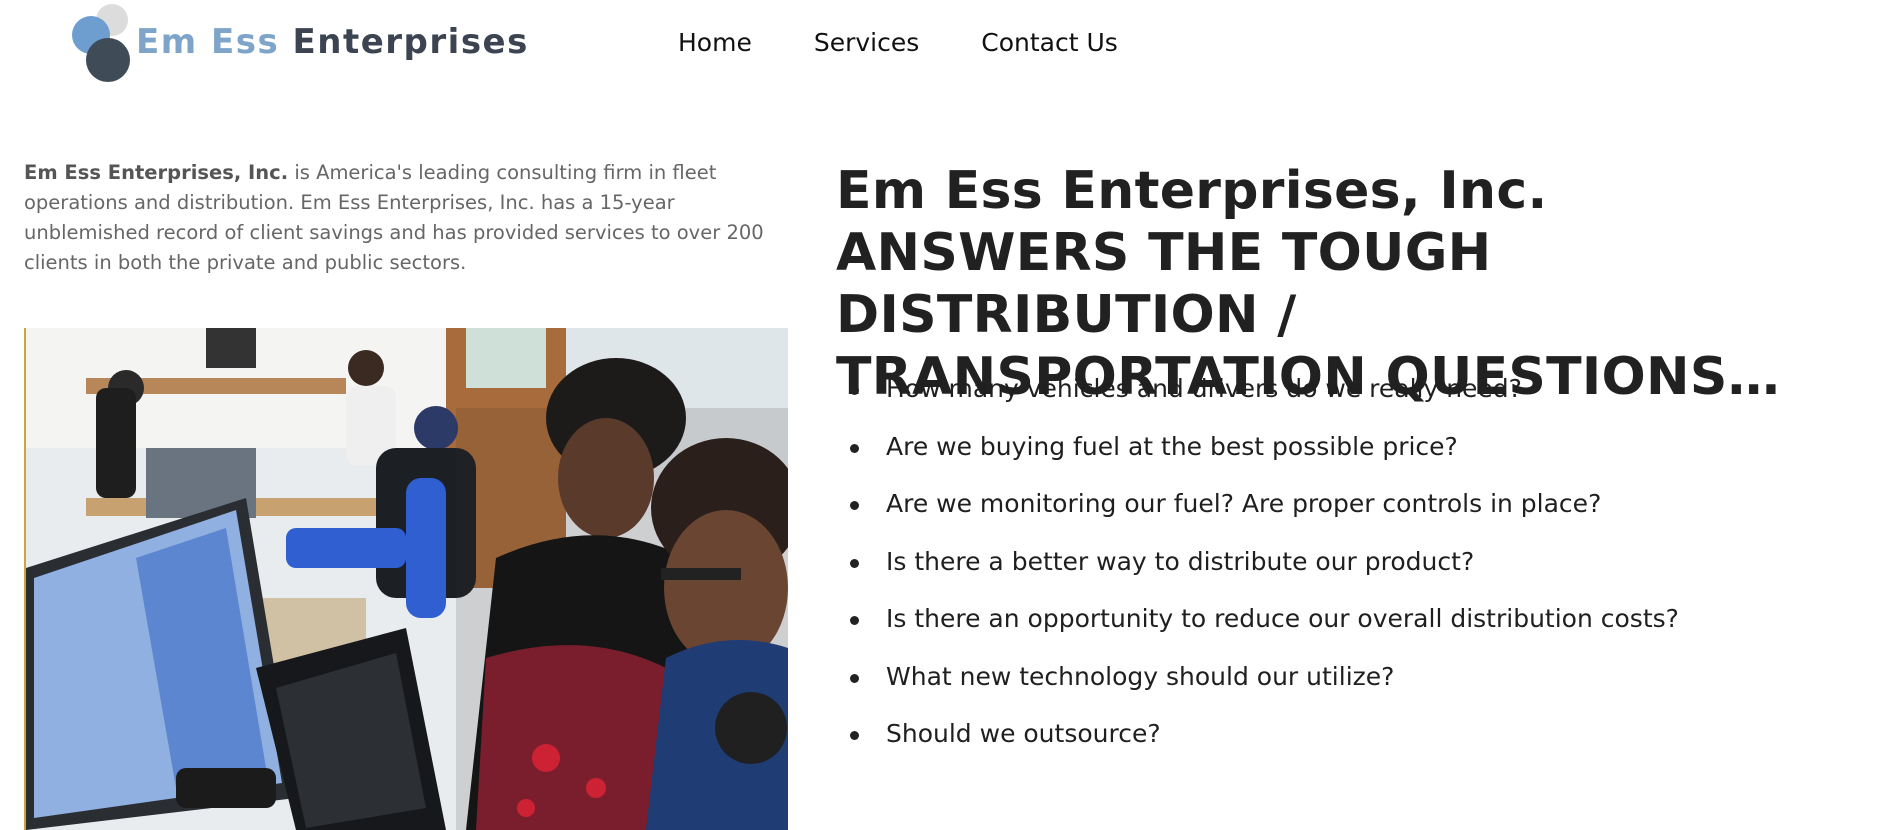 This screenshot has height=830, width=1877. I want to click on main-nav: Home Services Contact Us, so click(898, 42).